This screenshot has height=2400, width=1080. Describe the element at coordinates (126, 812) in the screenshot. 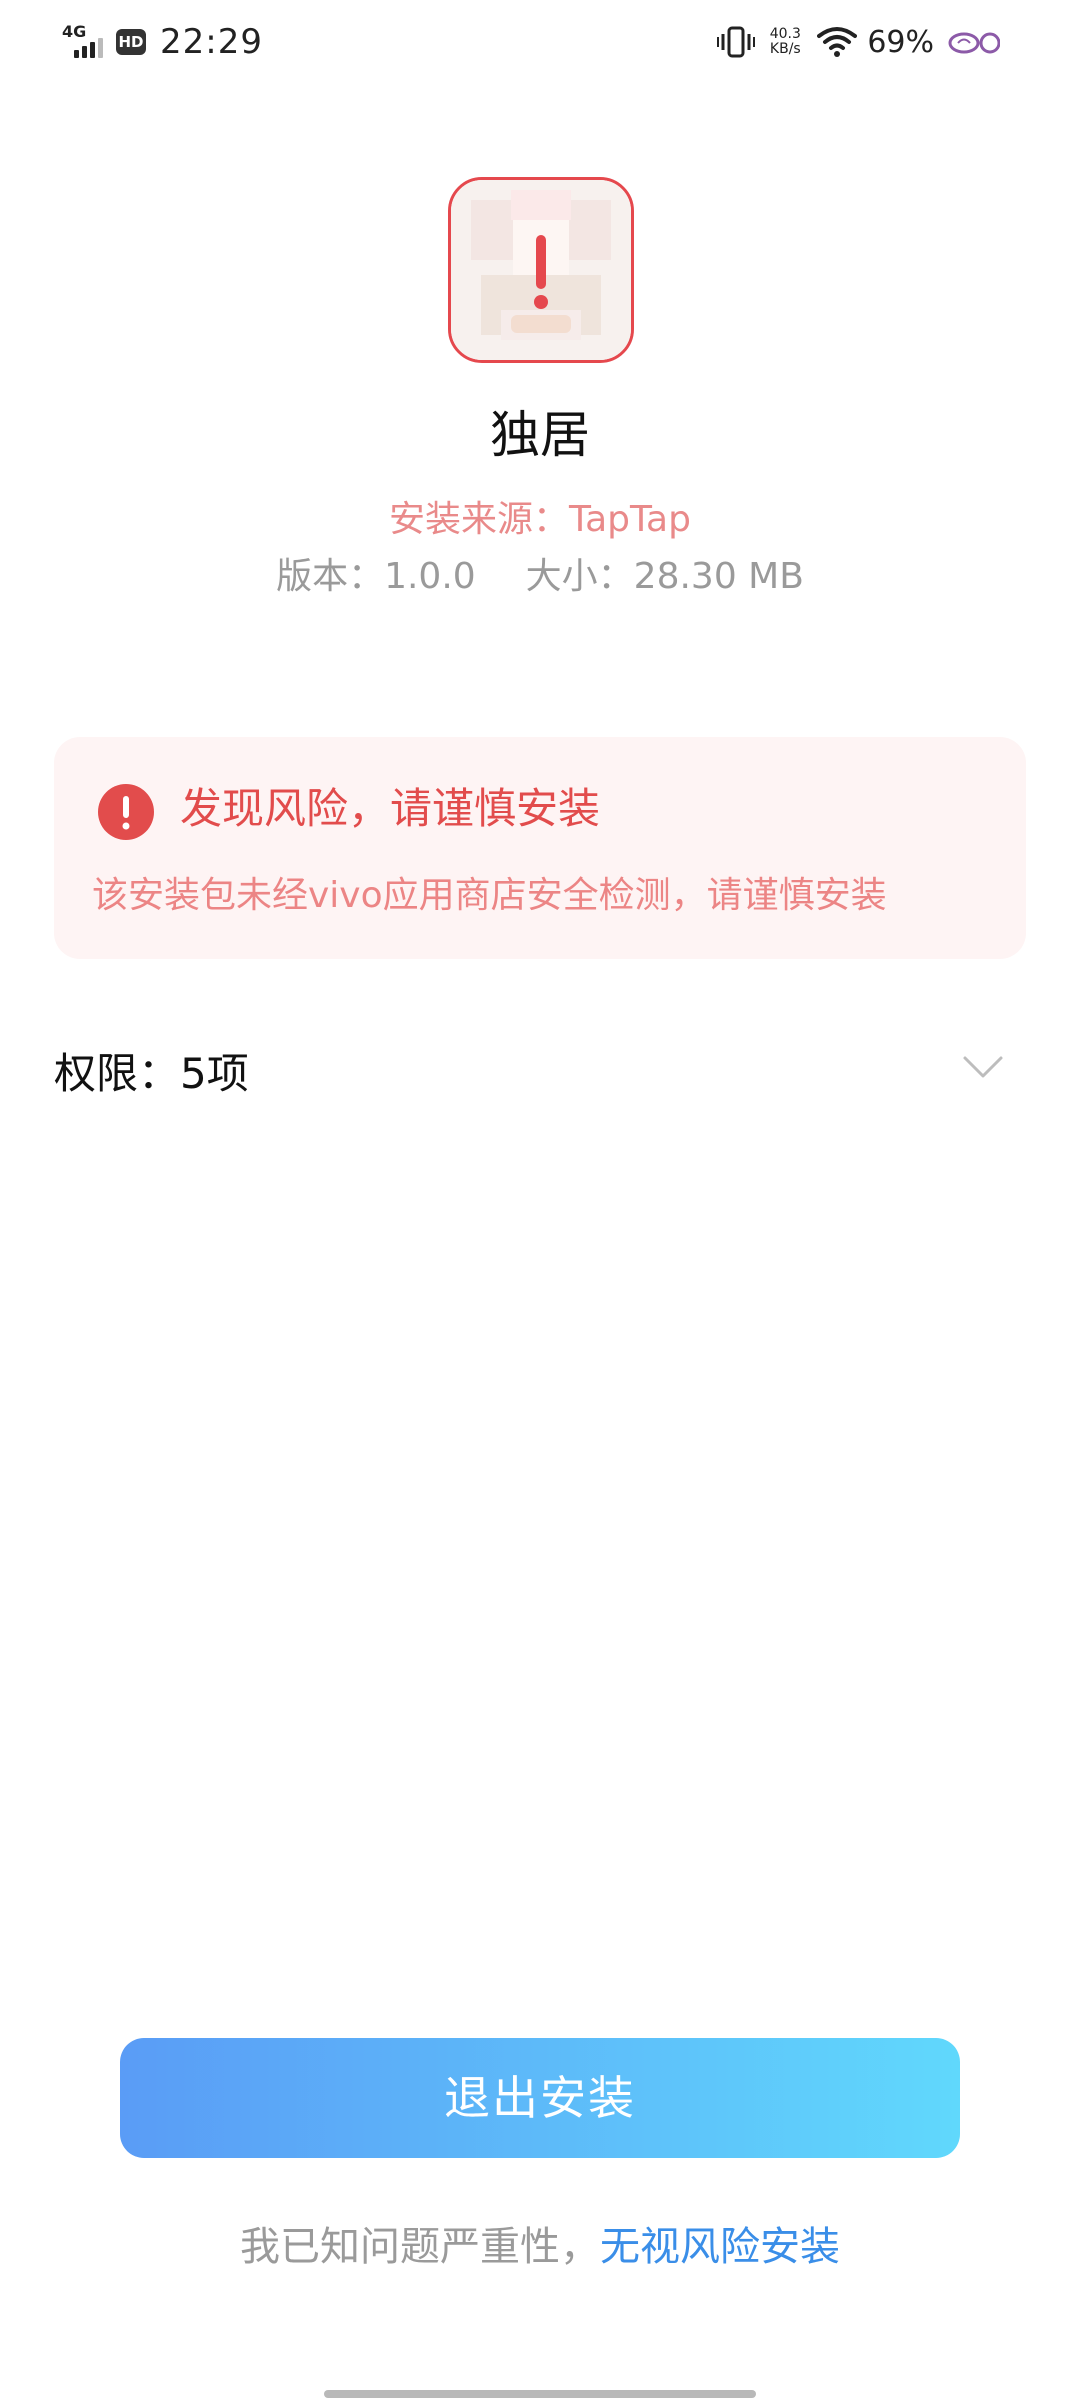

I see `warning-icon` at that location.